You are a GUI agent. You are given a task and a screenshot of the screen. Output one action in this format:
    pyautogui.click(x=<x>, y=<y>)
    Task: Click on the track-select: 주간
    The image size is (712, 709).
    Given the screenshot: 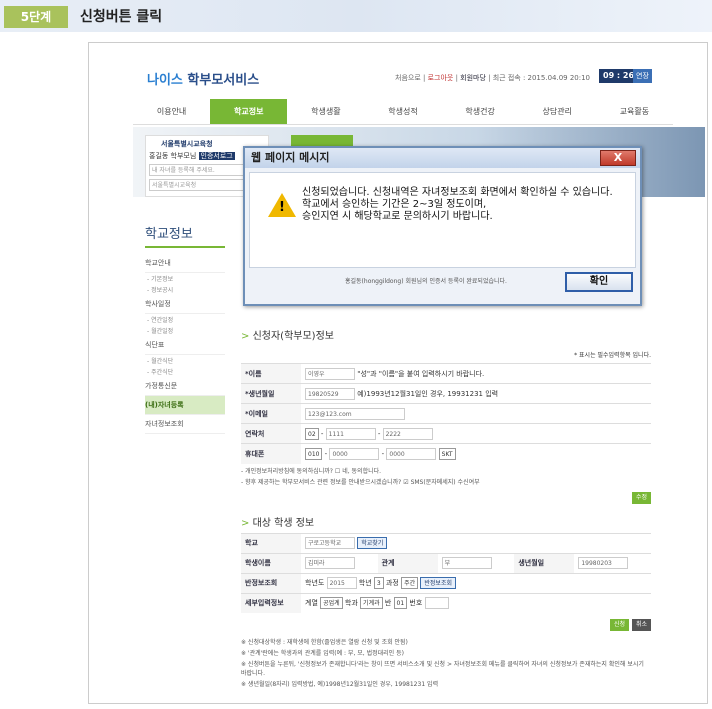 What is the action you would take?
    pyautogui.click(x=410, y=583)
    